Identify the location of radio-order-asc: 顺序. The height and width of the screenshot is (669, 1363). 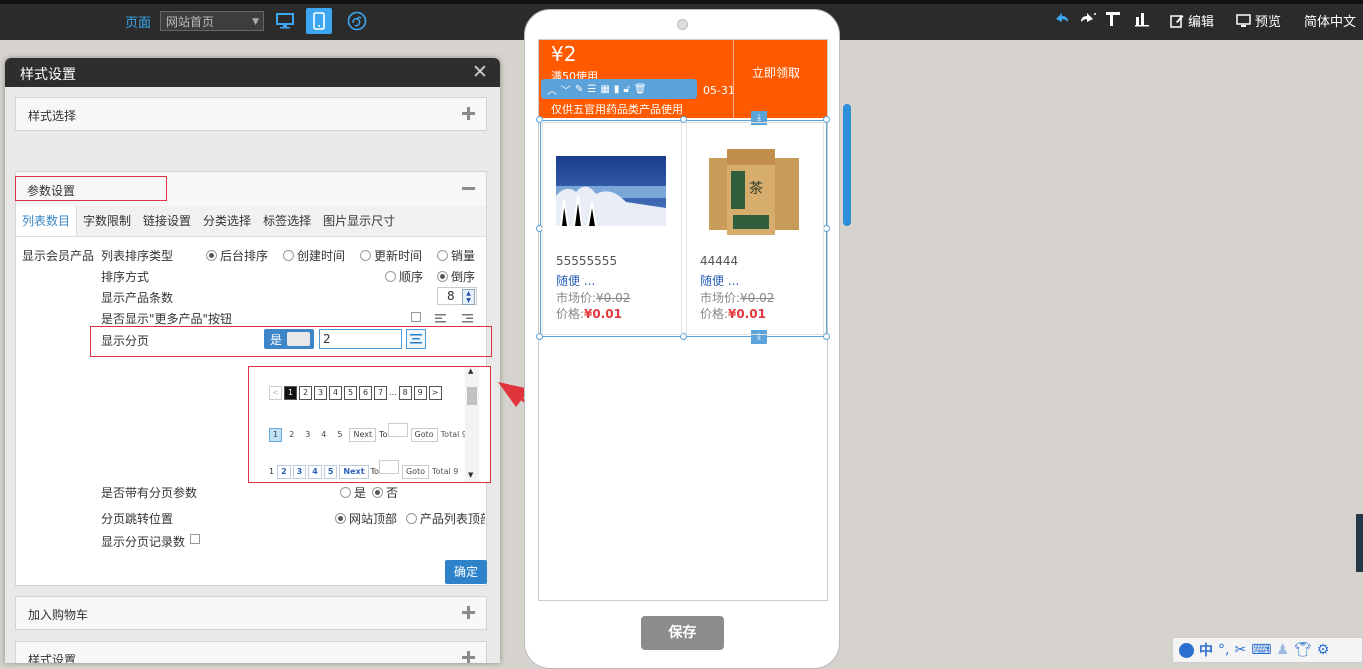
(404, 276).